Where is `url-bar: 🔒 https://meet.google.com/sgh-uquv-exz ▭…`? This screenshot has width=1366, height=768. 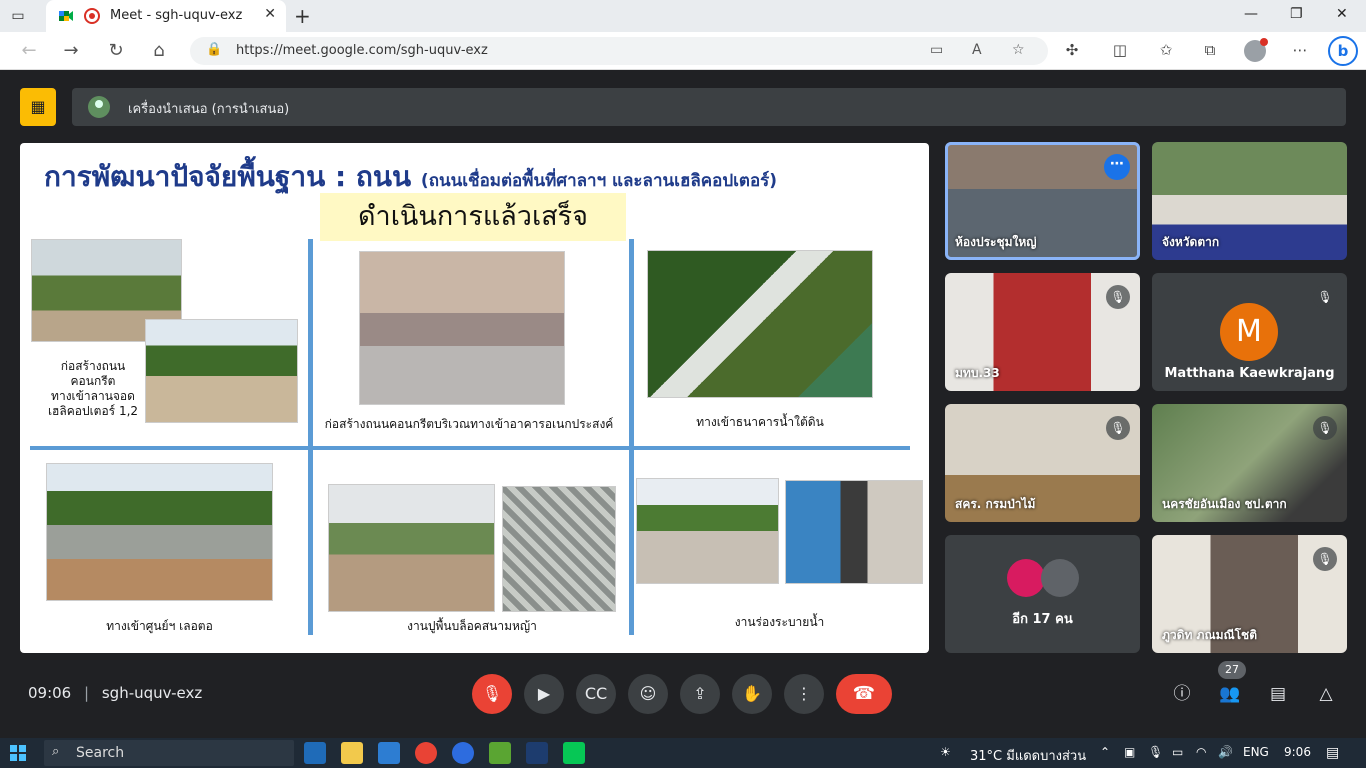 url-bar: 🔒 https://meet.google.com/sgh-uquv-exz ▭… is located at coordinates (619, 51).